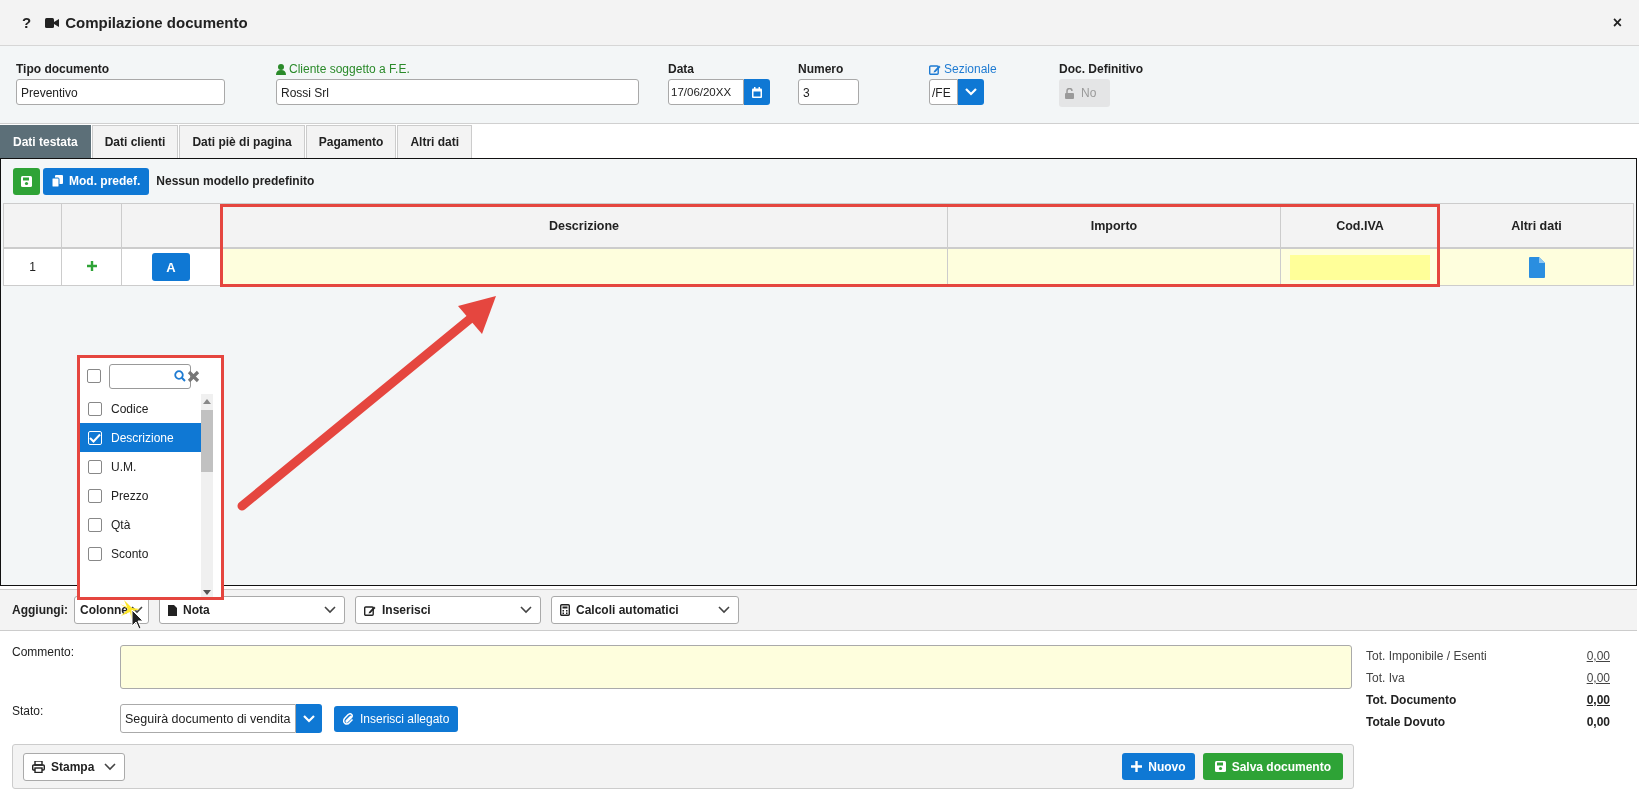  Describe the element at coordinates (44, 652) in the screenshot. I see `comment-label: Commento:` at that location.